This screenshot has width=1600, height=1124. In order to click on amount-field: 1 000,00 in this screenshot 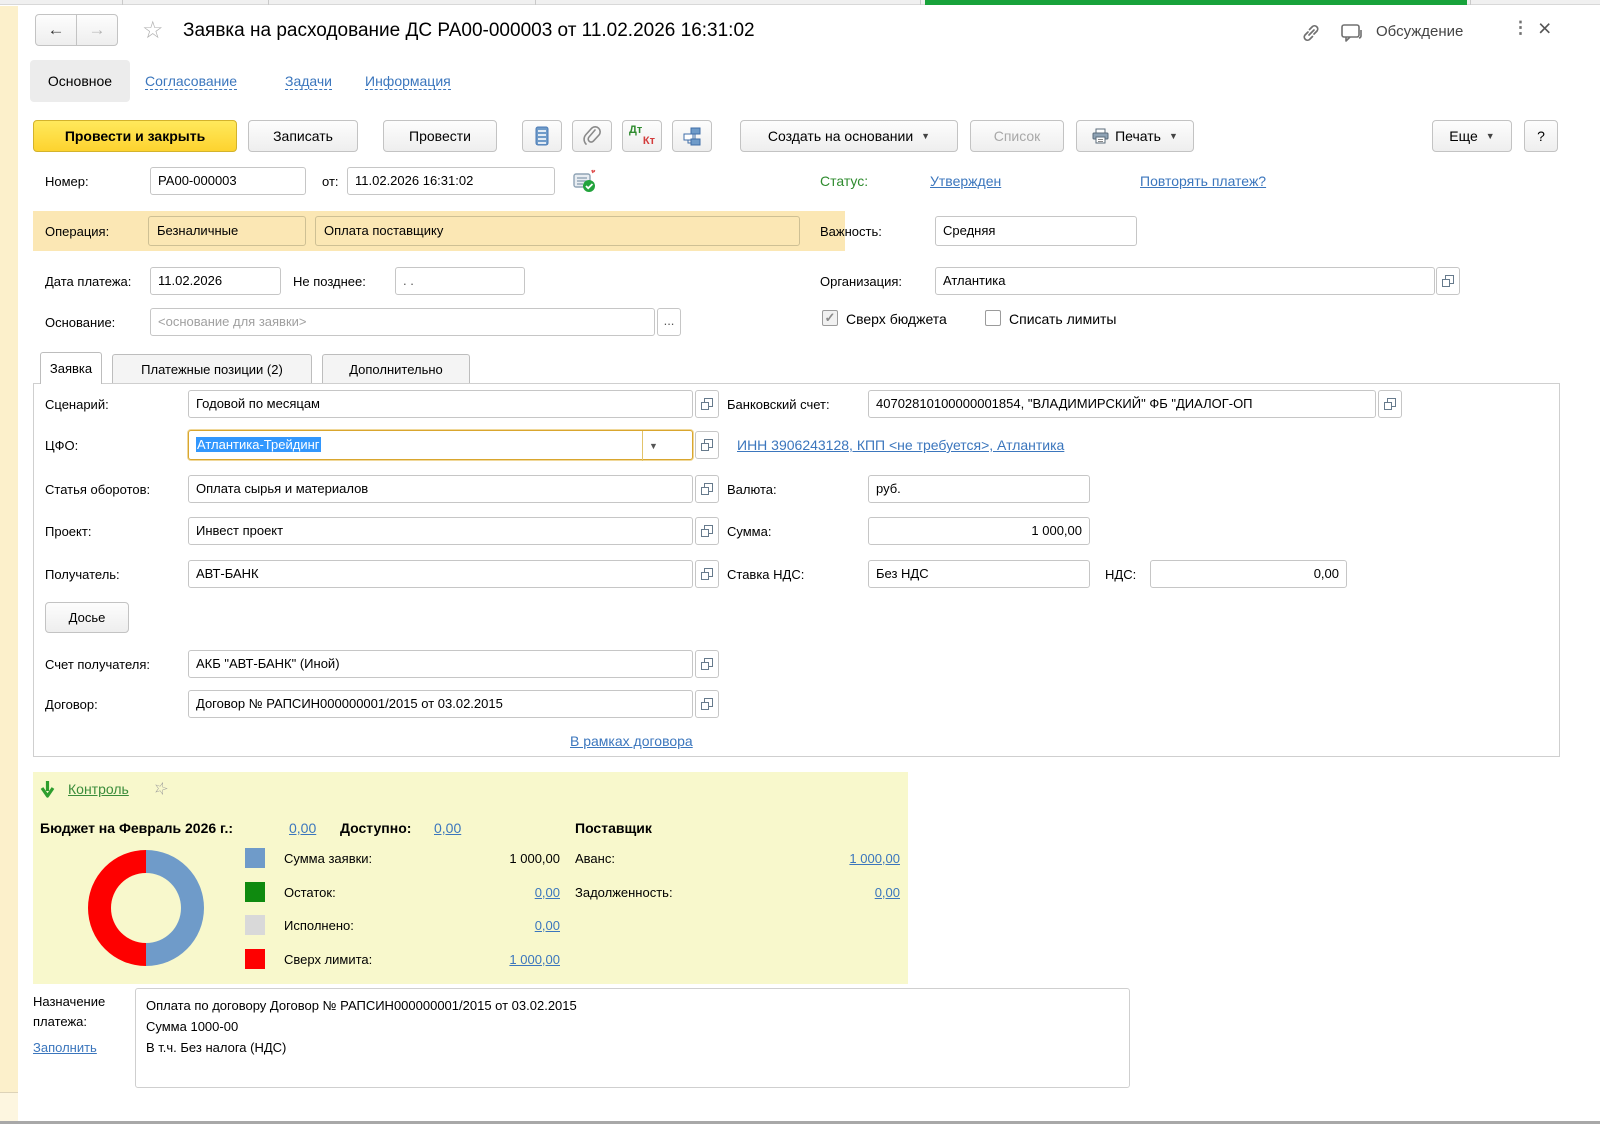, I will do `click(979, 531)`.